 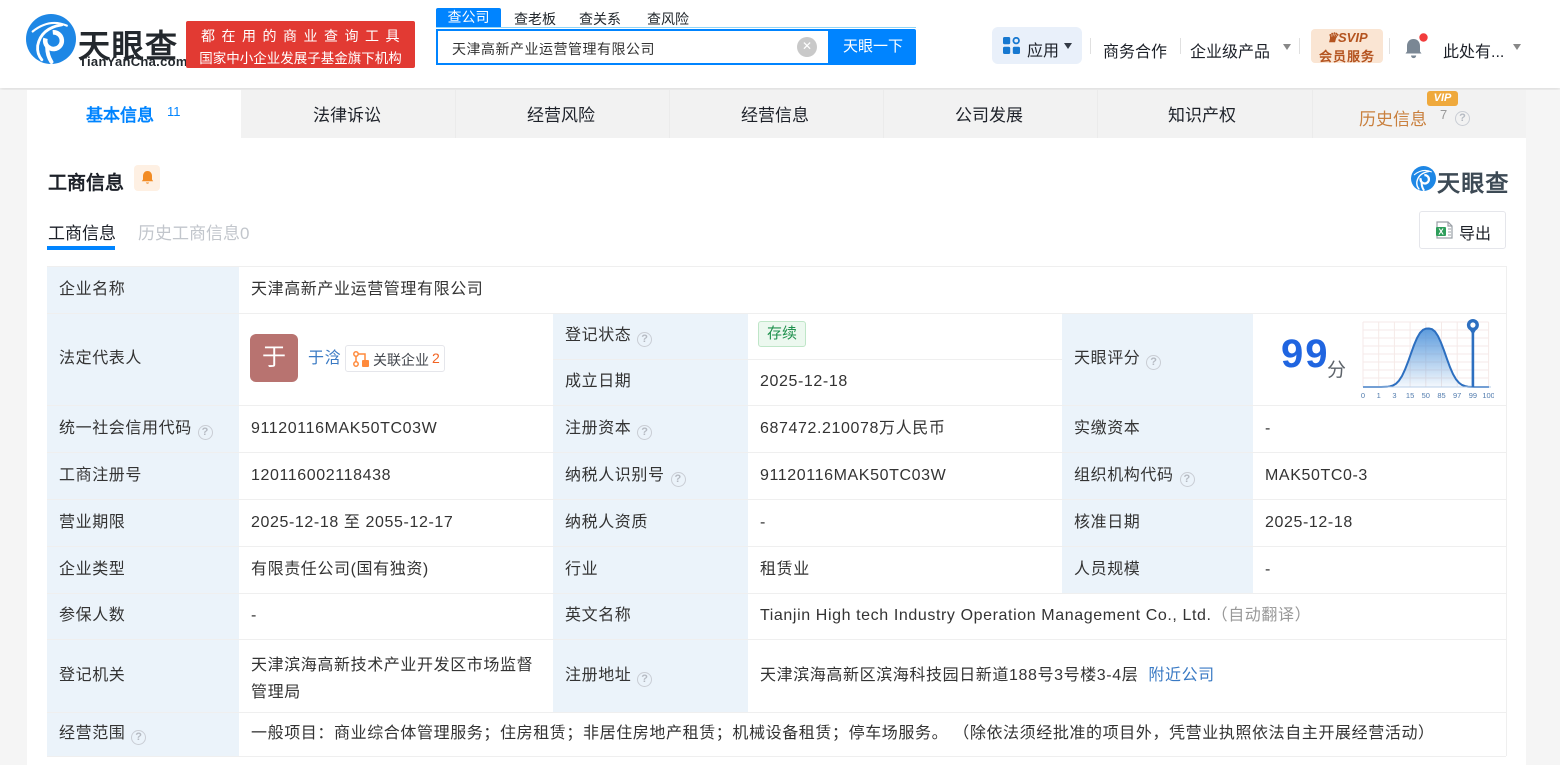 I want to click on svg-text: 50, so click(x=1426, y=395).